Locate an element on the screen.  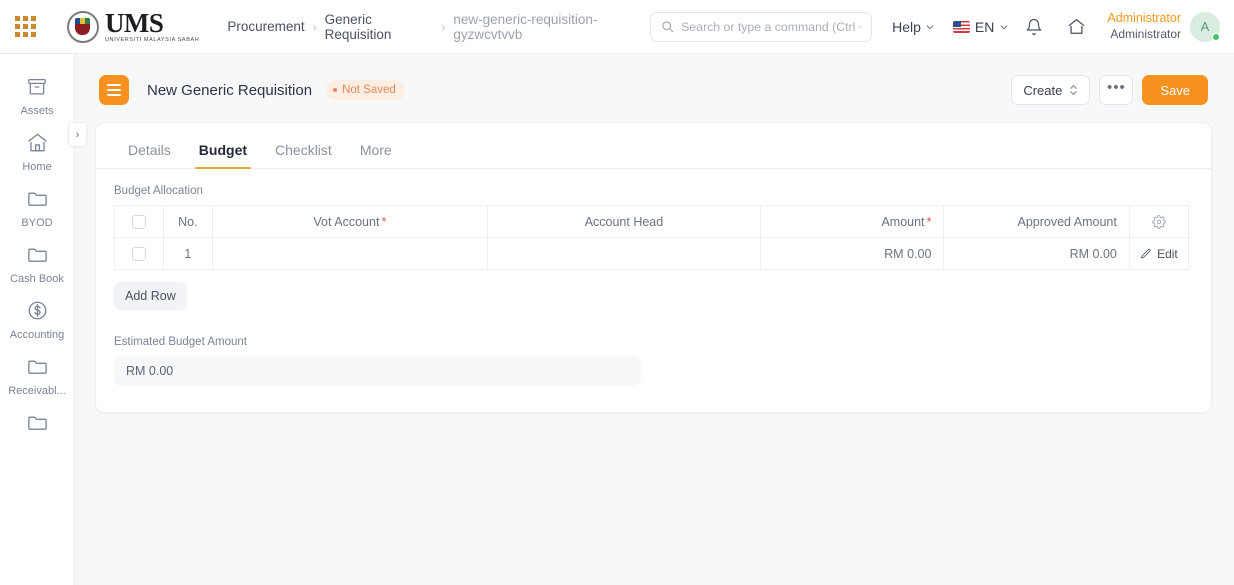
apps-grid-icon is located at coordinates (25, 26).